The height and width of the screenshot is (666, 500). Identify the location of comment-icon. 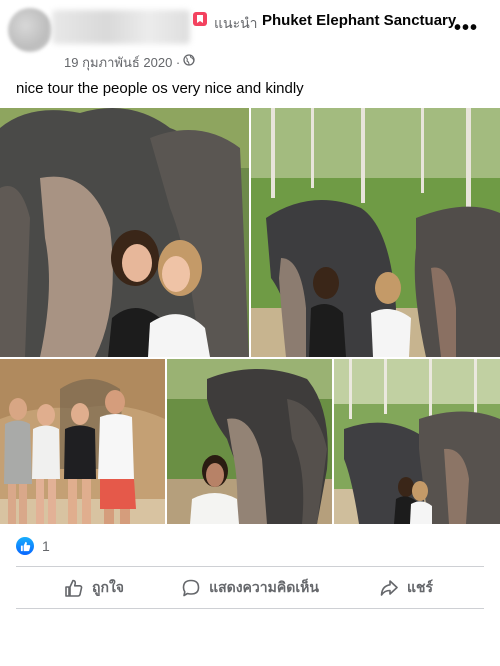
(191, 588).